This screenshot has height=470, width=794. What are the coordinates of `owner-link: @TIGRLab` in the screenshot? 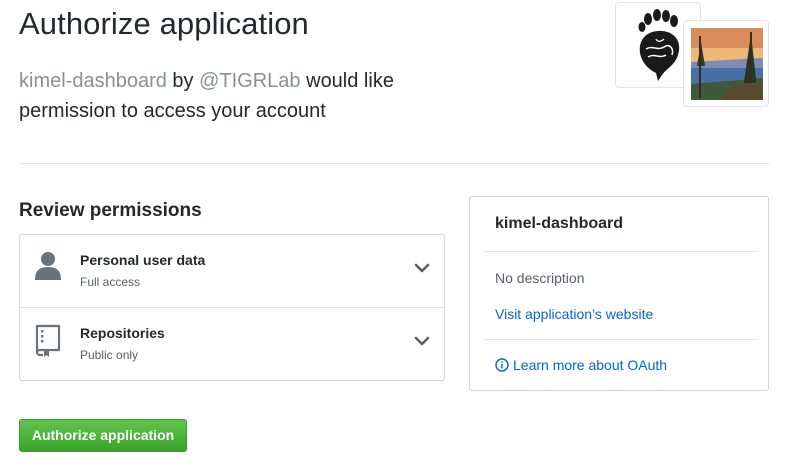 It's located at (249, 81).